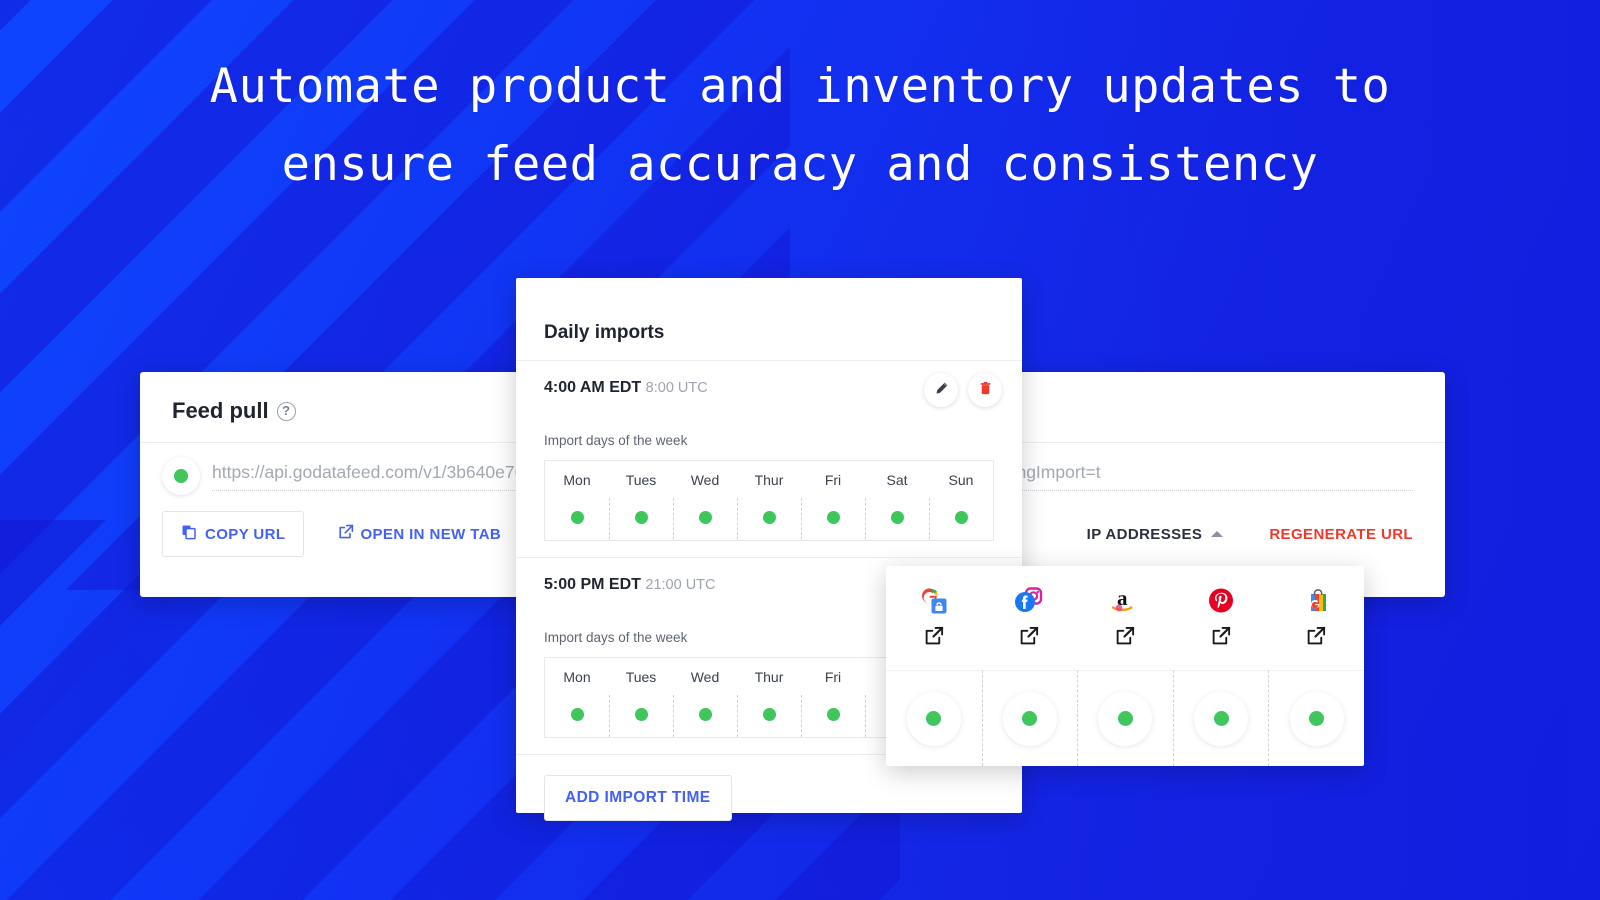  Describe the element at coordinates (1029, 666) in the screenshot. I see `channel-column-facebook` at that location.